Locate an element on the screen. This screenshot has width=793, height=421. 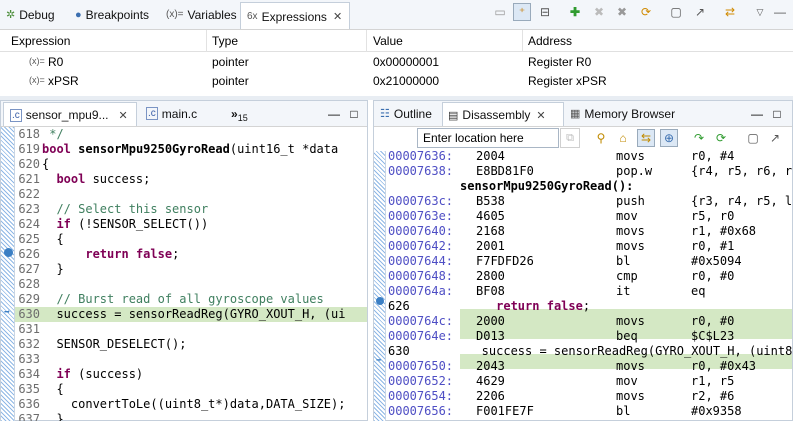
tab-outline: ☷ Outline is located at coordinates (406, 113).